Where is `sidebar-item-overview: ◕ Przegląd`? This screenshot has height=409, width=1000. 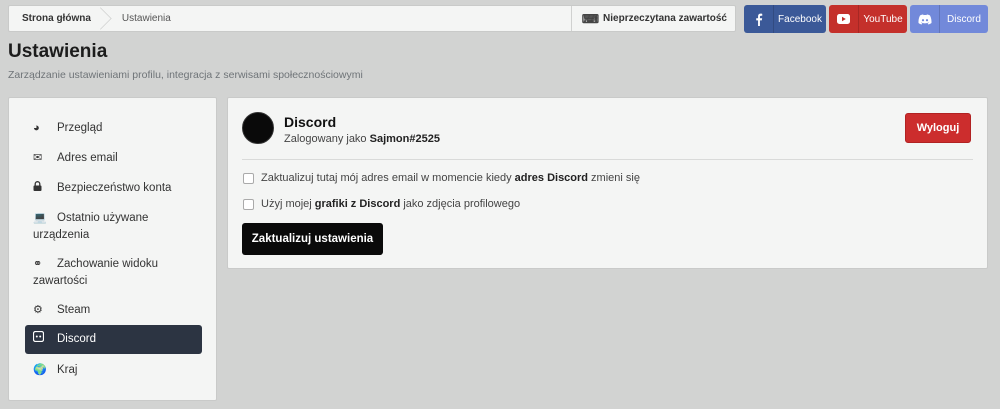
sidebar-item-overview: ◕ Przegląd is located at coordinates (113, 128).